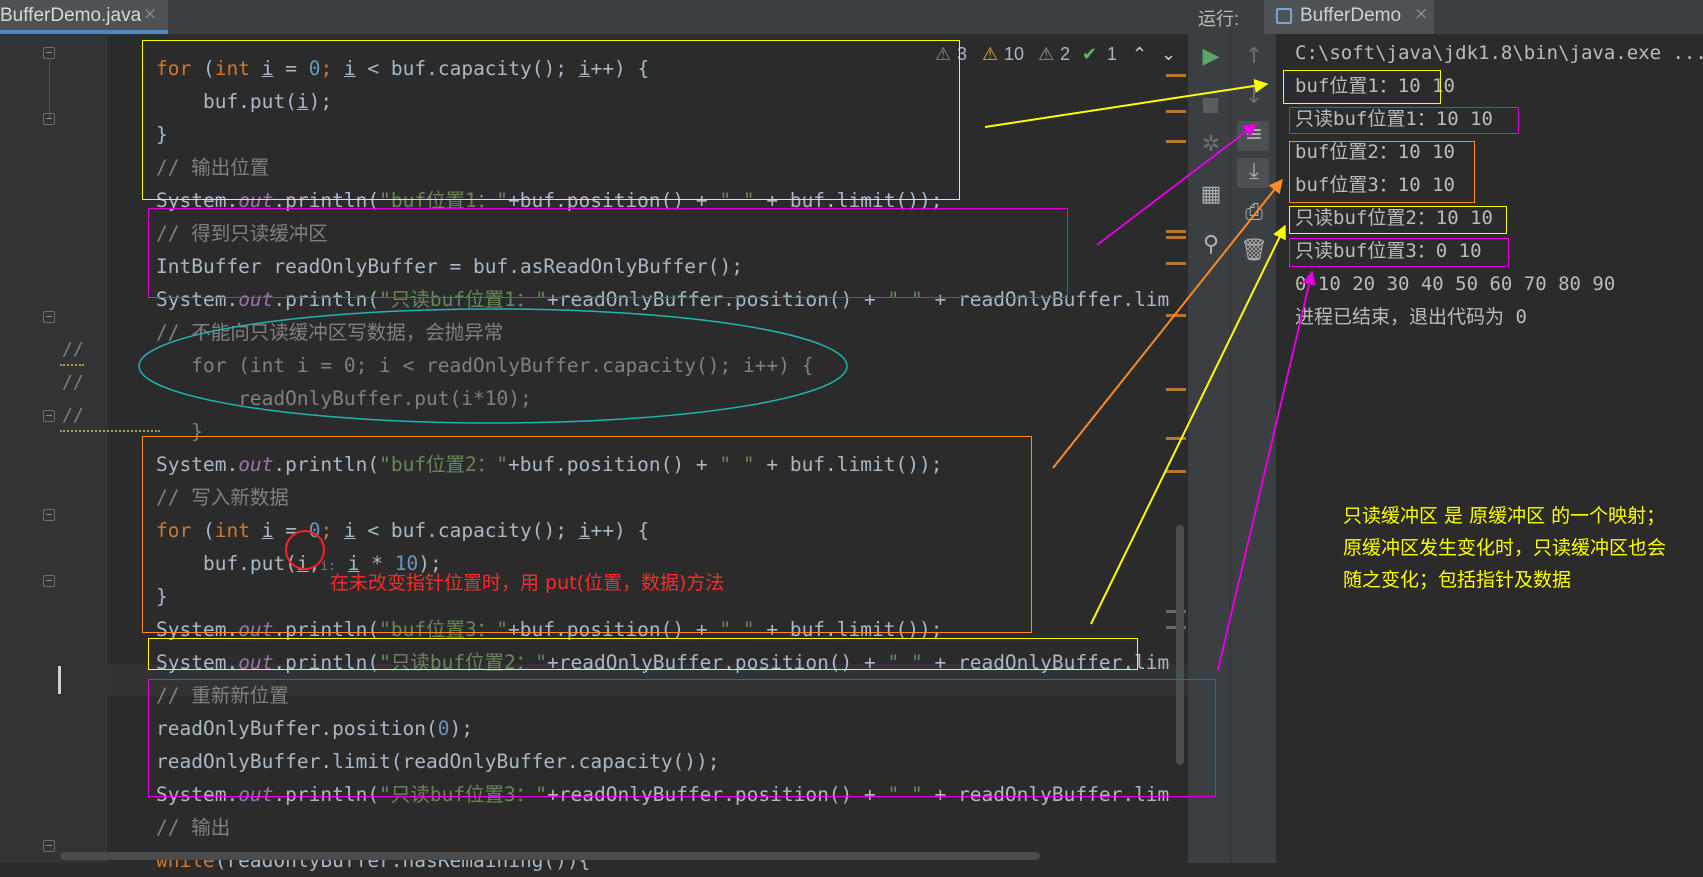 The image size is (1703, 877). What do you see at coordinates (193, 827) in the screenshot?
I see `code-comment-output: // 输出` at bounding box center [193, 827].